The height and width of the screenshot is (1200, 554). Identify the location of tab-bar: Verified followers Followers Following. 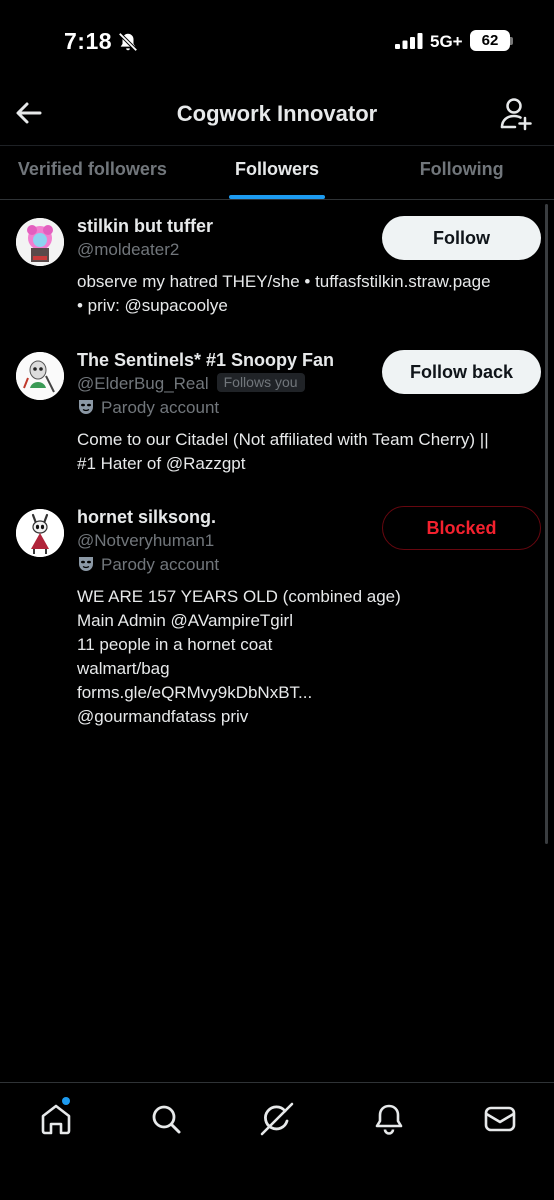
(277, 172).